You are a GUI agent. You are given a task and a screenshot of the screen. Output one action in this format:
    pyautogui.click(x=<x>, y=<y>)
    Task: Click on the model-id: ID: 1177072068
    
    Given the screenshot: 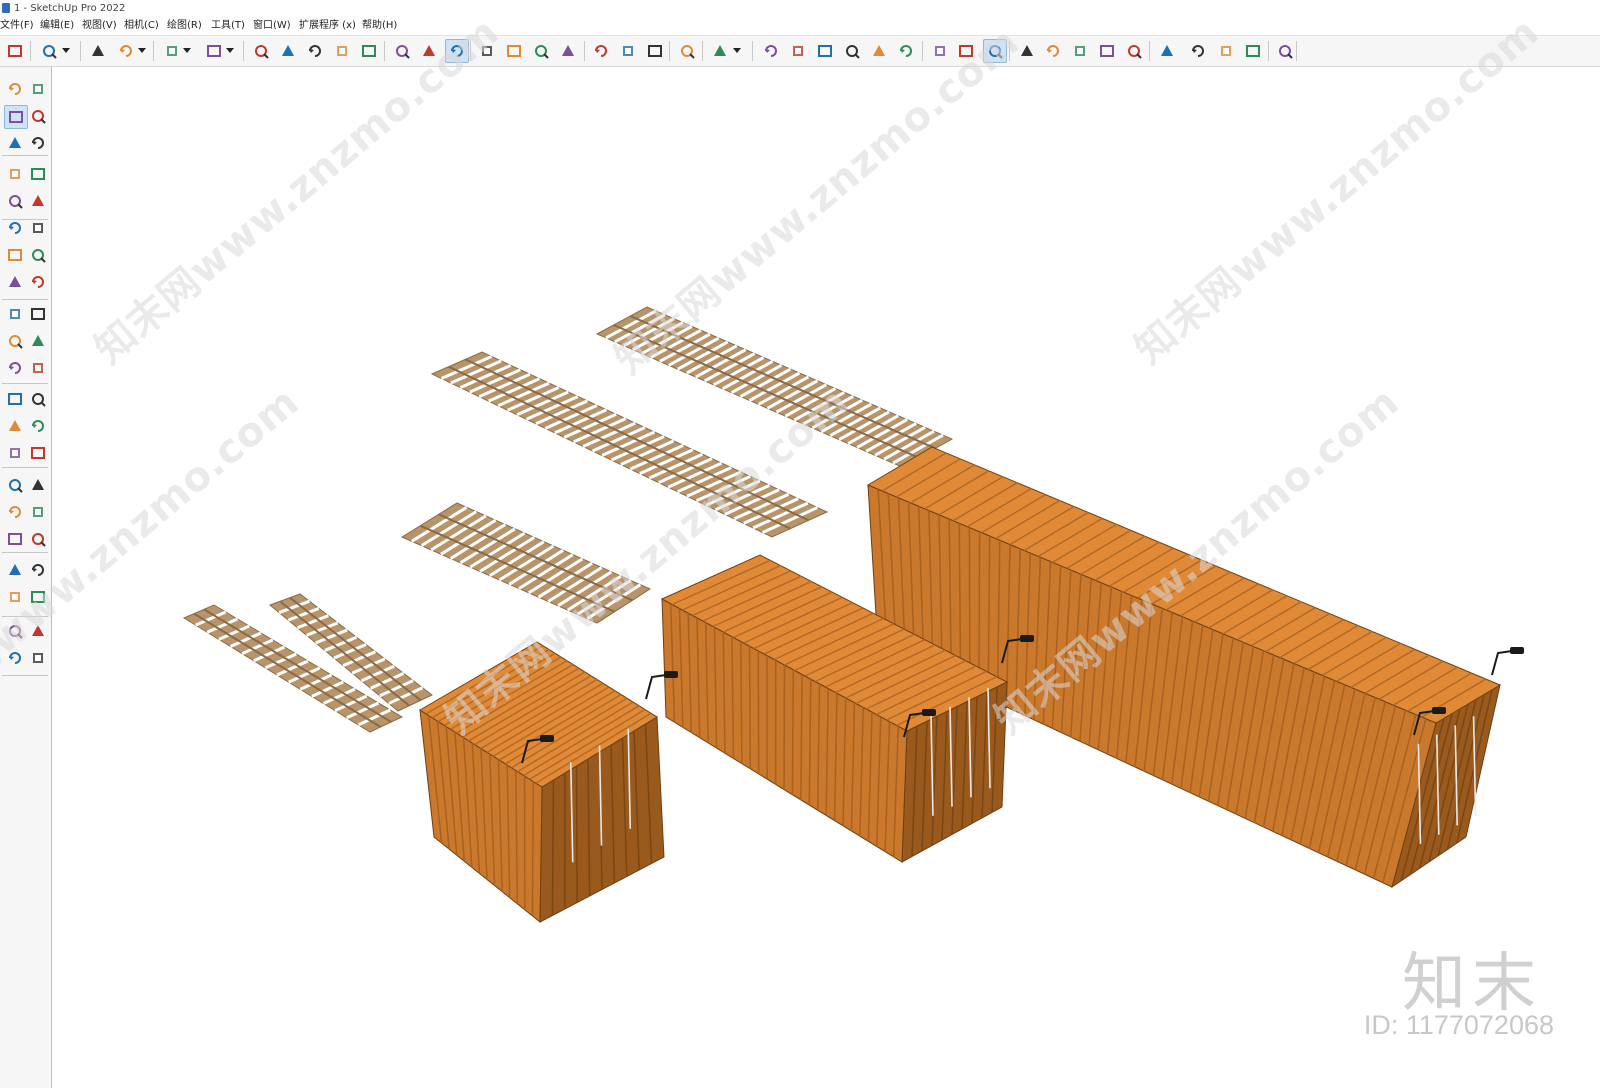 What is the action you would take?
    pyautogui.click(x=1458, y=1025)
    